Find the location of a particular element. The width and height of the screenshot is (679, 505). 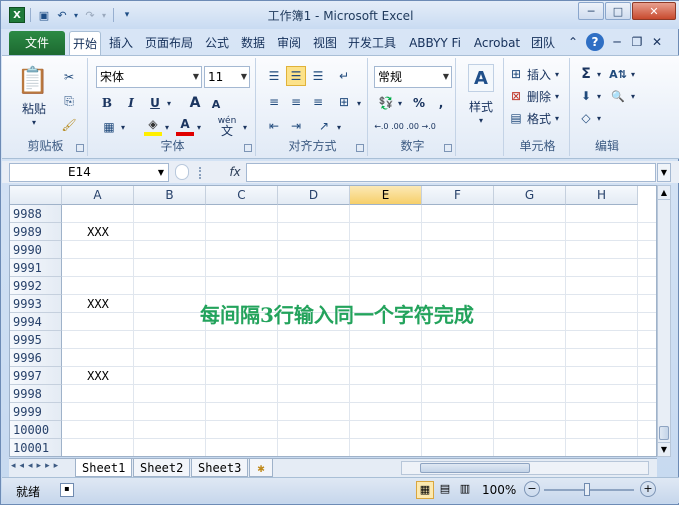

column-header-h: H is located at coordinates (602, 195).